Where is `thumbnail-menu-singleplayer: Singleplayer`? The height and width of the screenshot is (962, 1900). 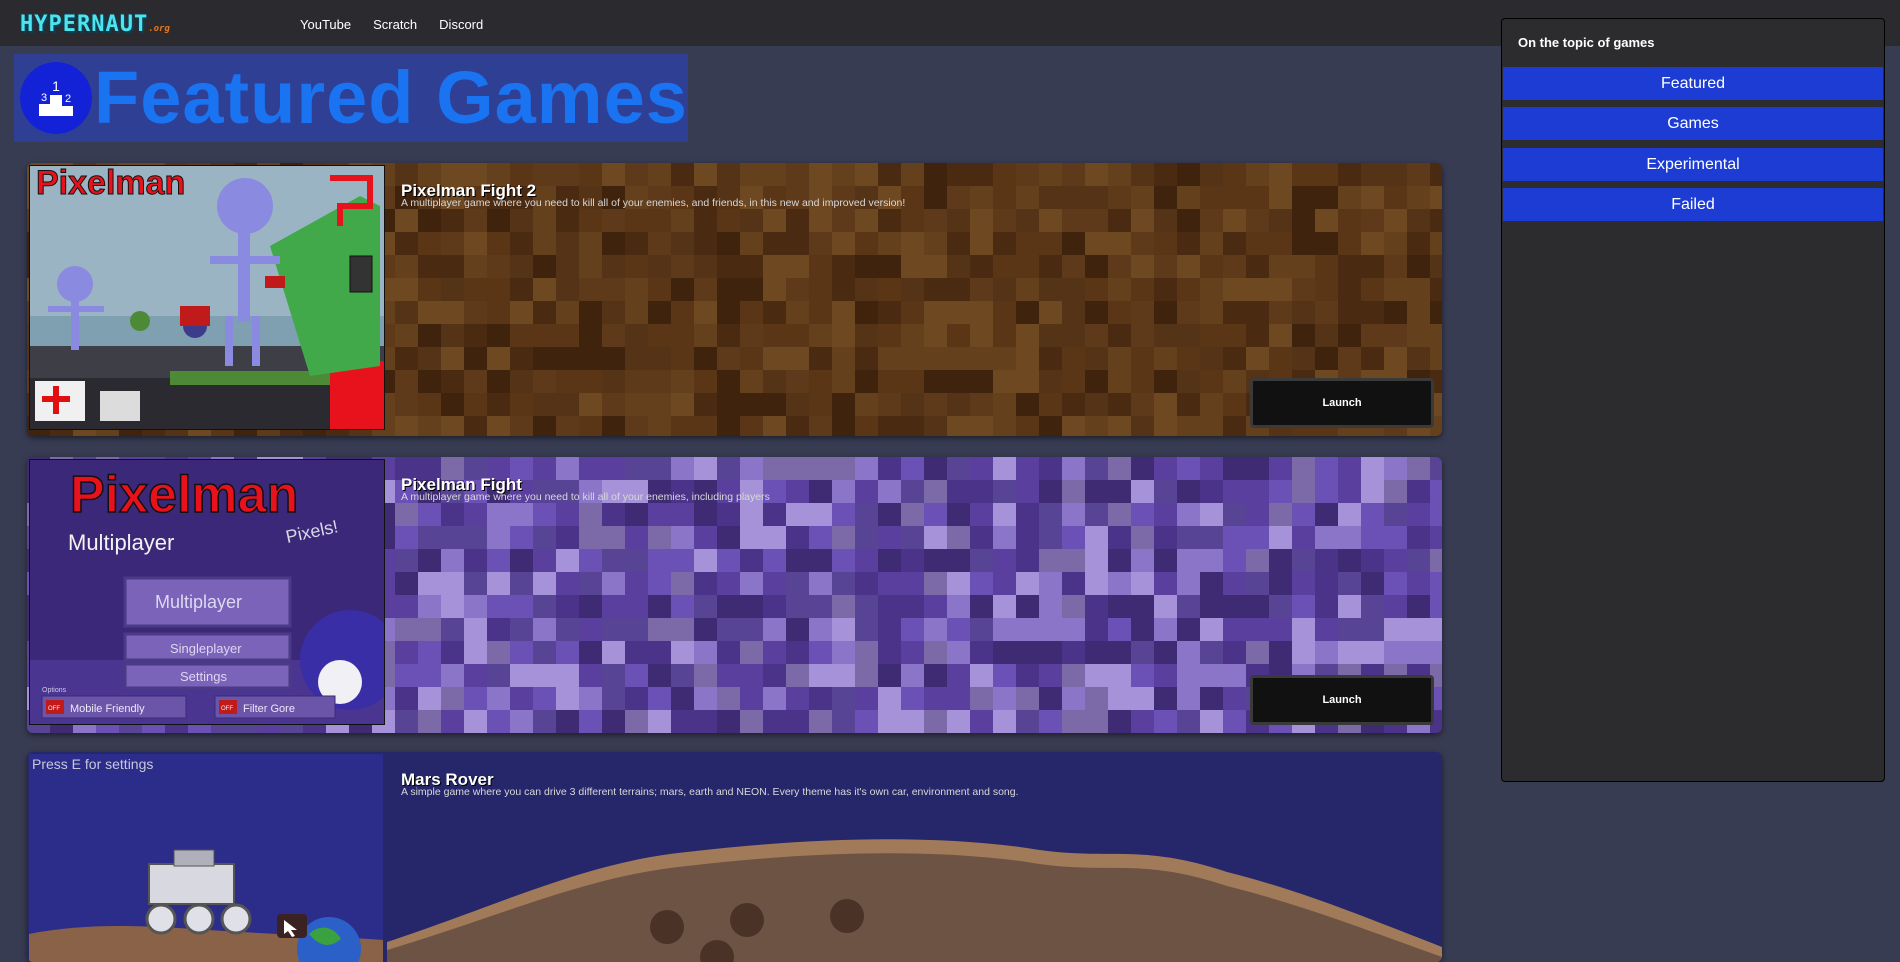 thumbnail-menu-singleplayer: Singleplayer is located at coordinates (206, 648).